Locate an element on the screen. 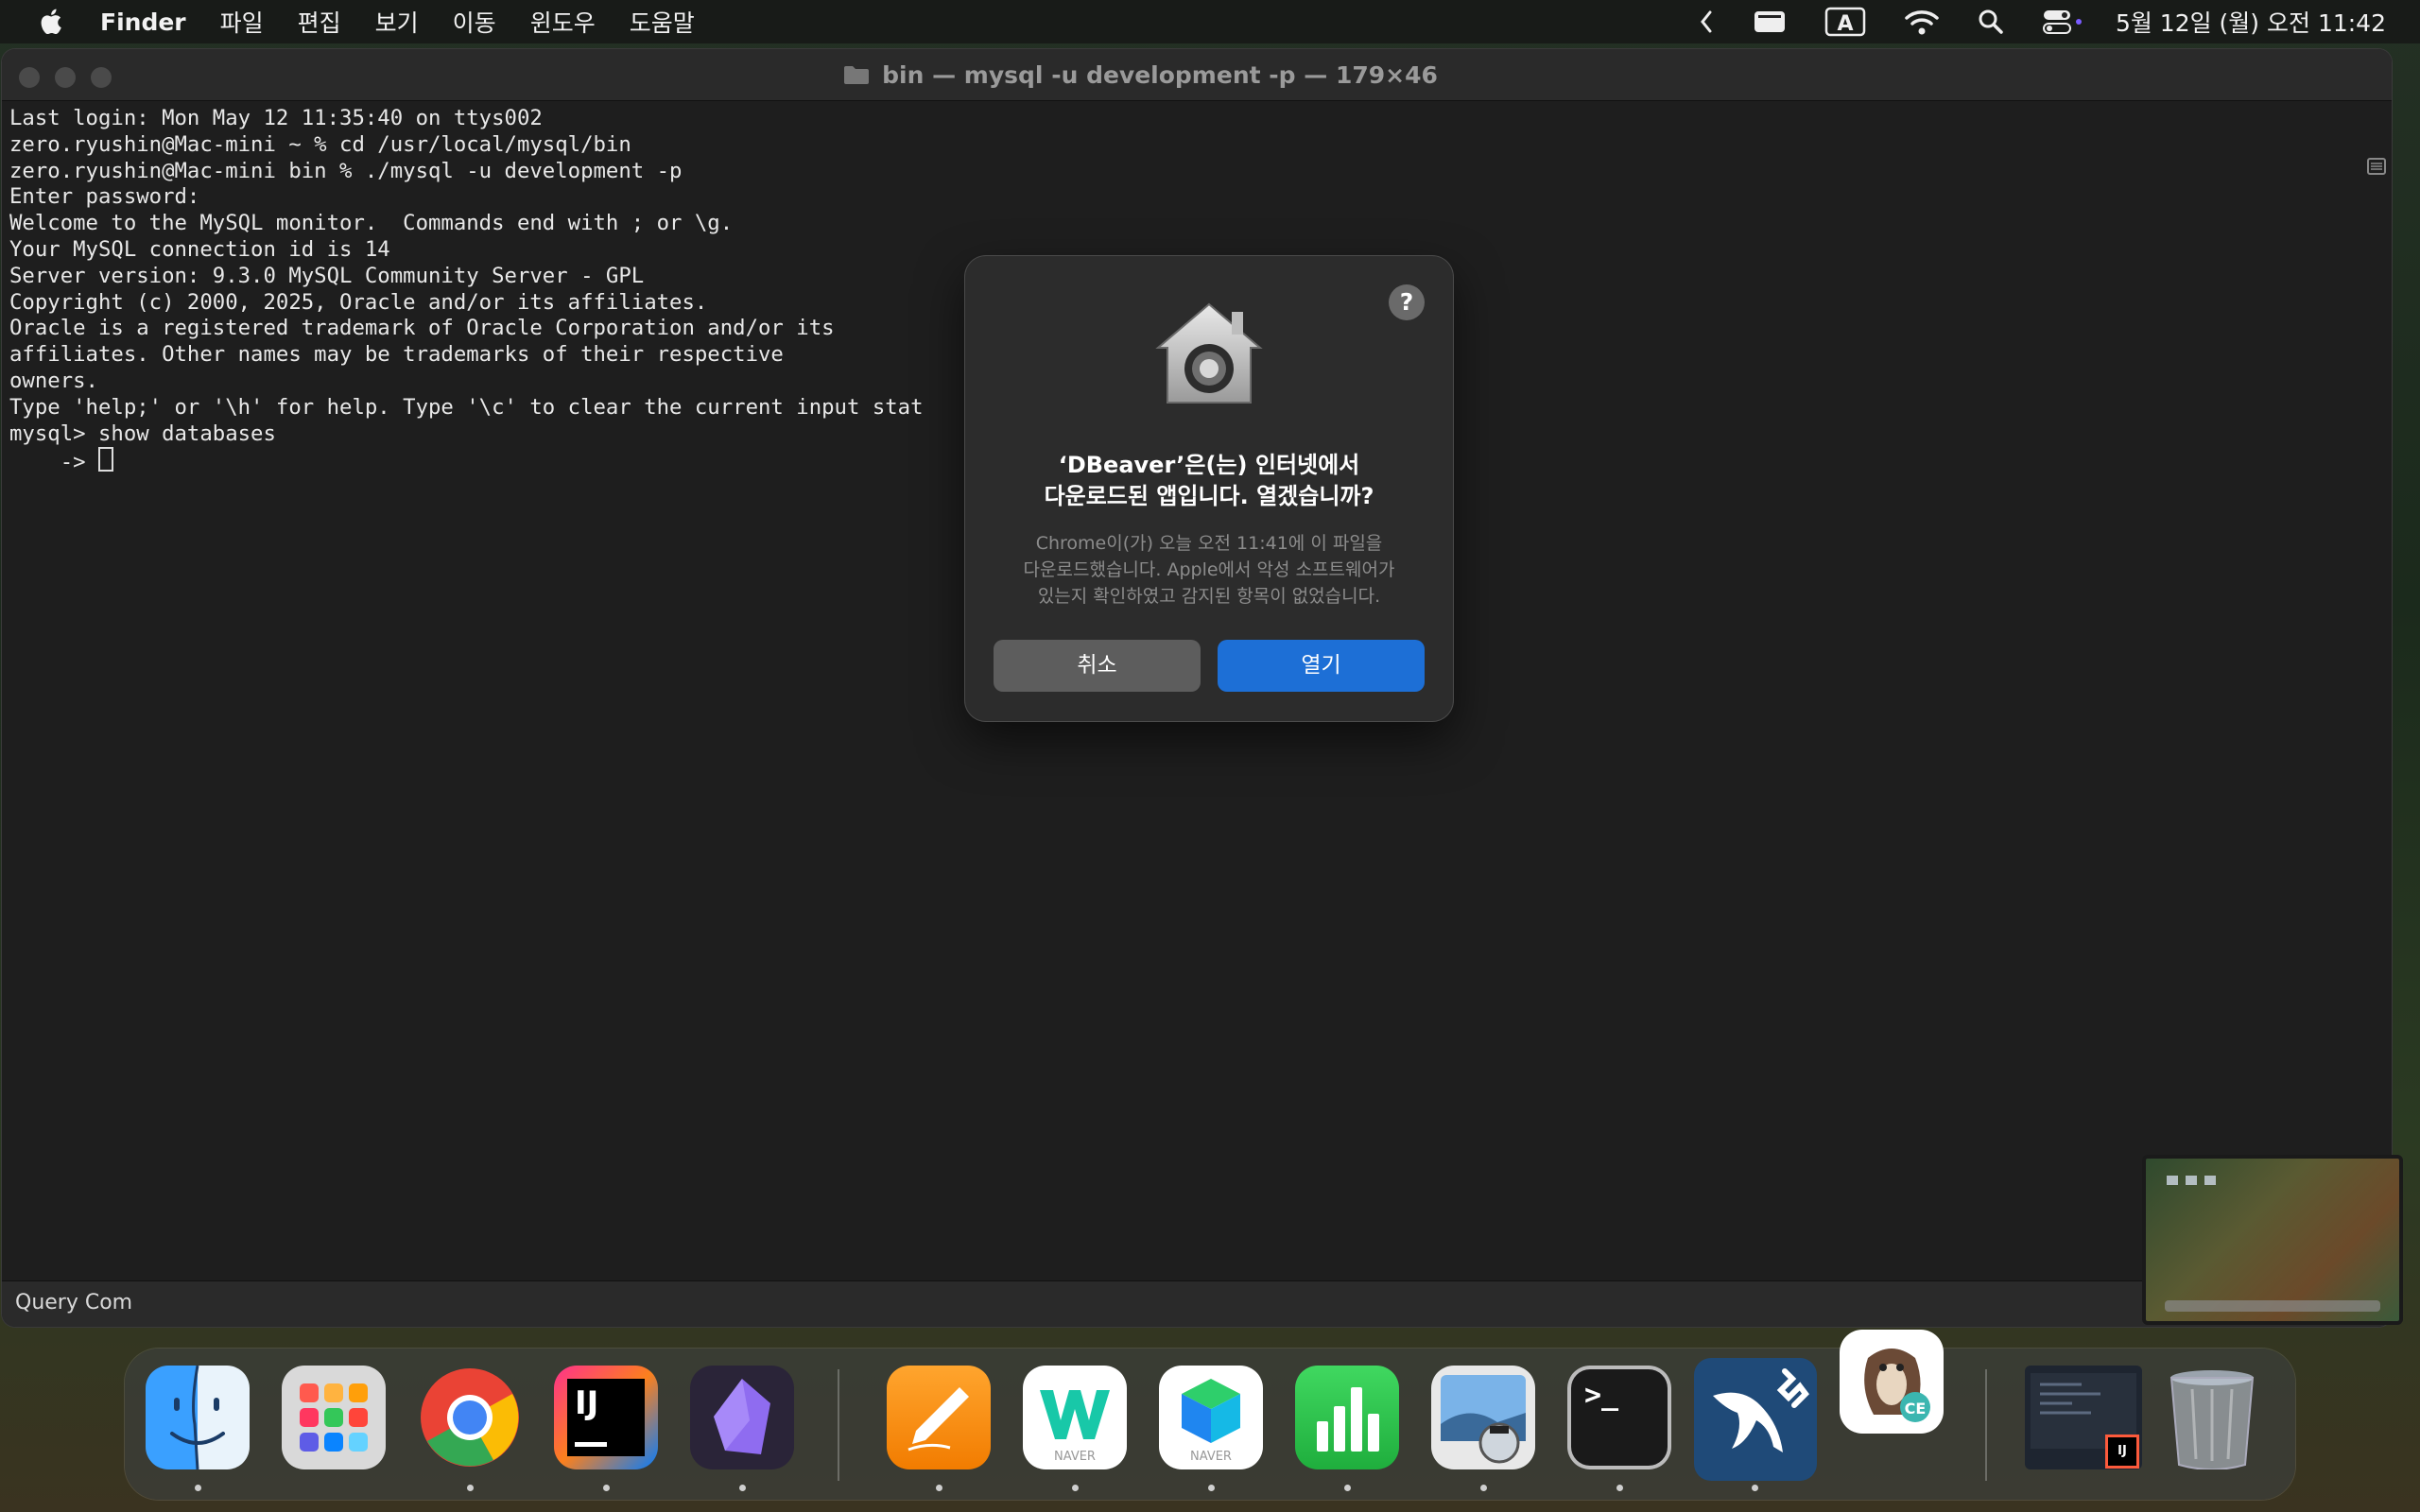  cancel-button: 취소 is located at coordinates (1097, 666).